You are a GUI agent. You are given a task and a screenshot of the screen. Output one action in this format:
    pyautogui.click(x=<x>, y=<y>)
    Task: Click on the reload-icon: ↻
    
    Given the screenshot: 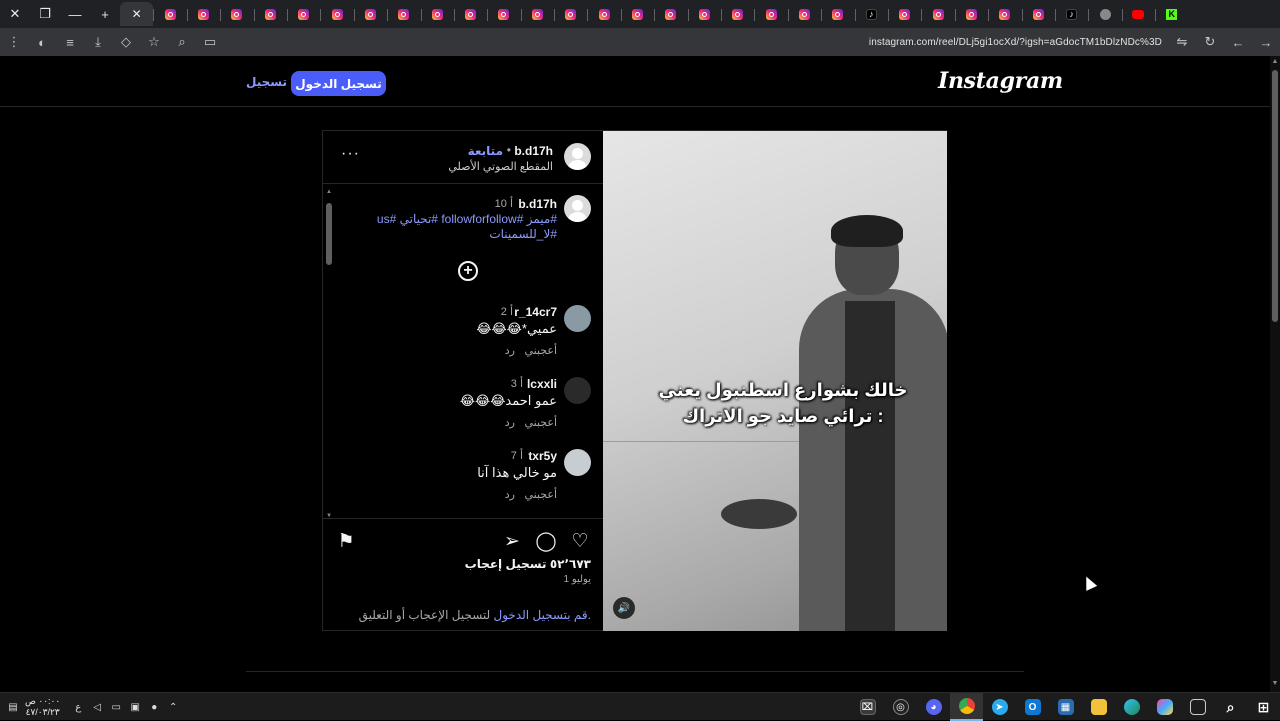 What is the action you would take?
    pyautogui.click(x=1210, y=42)
    